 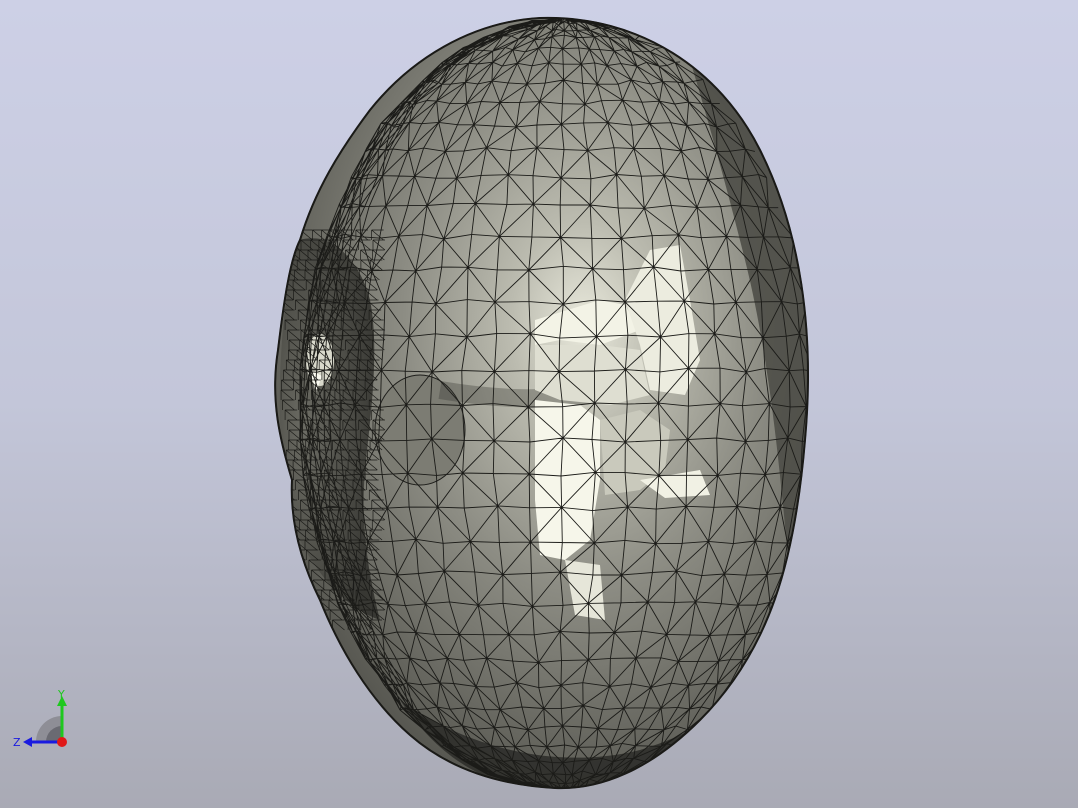 I want to click on x-axis-dot, so click(x=62, y=742).